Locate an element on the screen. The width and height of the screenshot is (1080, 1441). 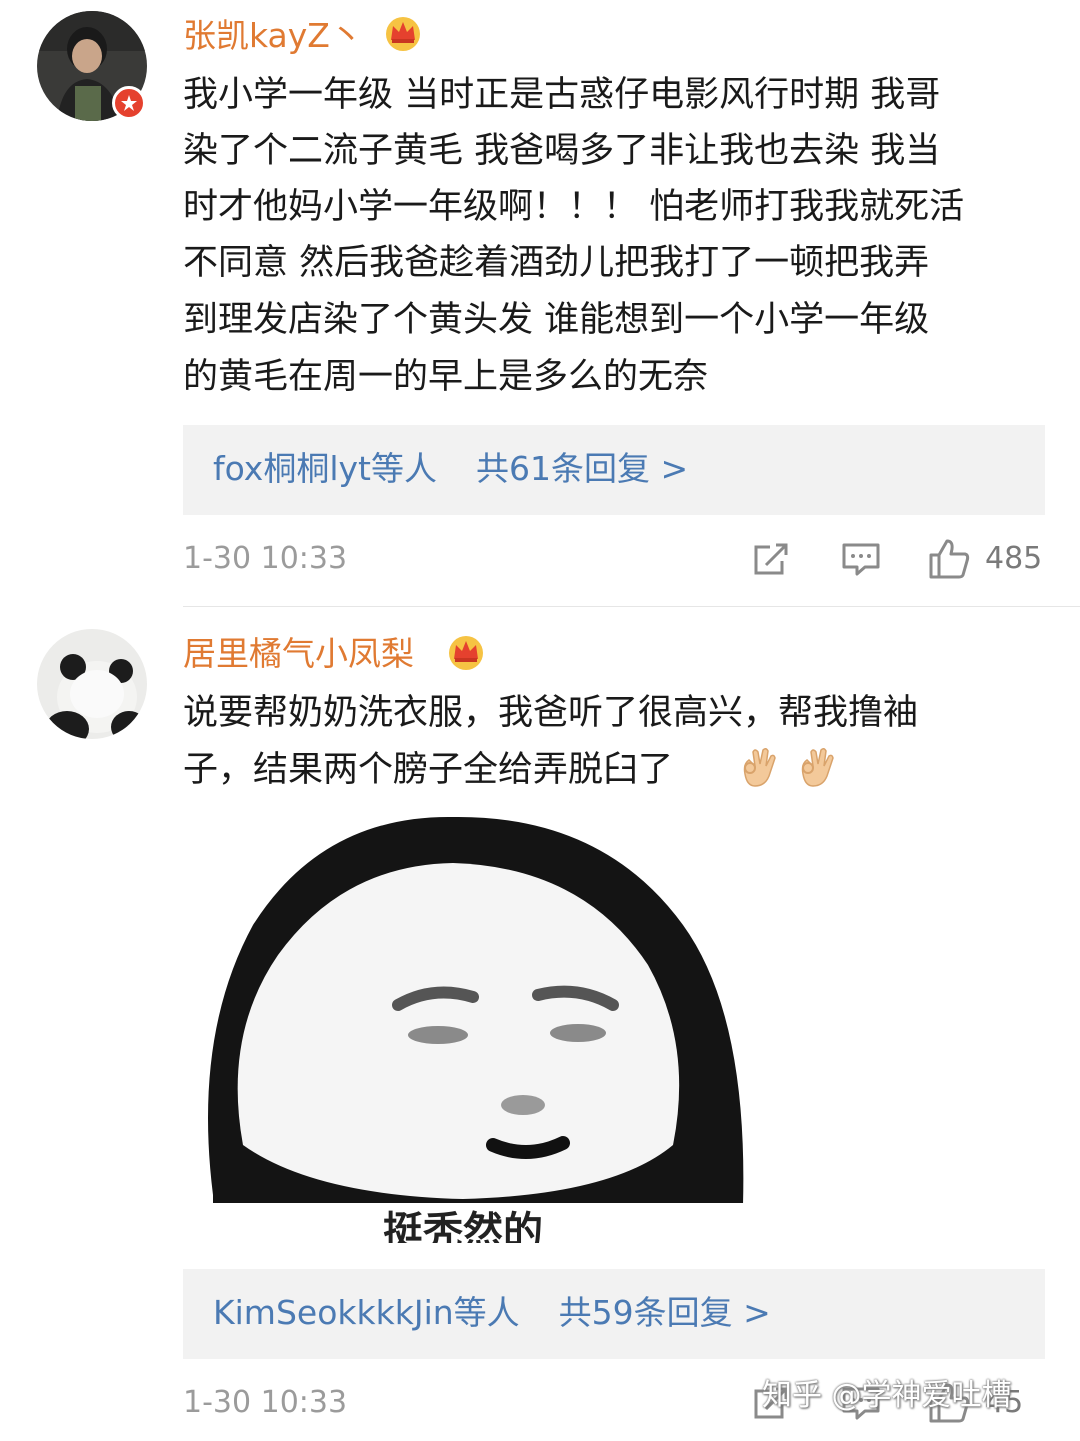
reply-count: 共59条回复 > is located at coordinates (664, 1312).